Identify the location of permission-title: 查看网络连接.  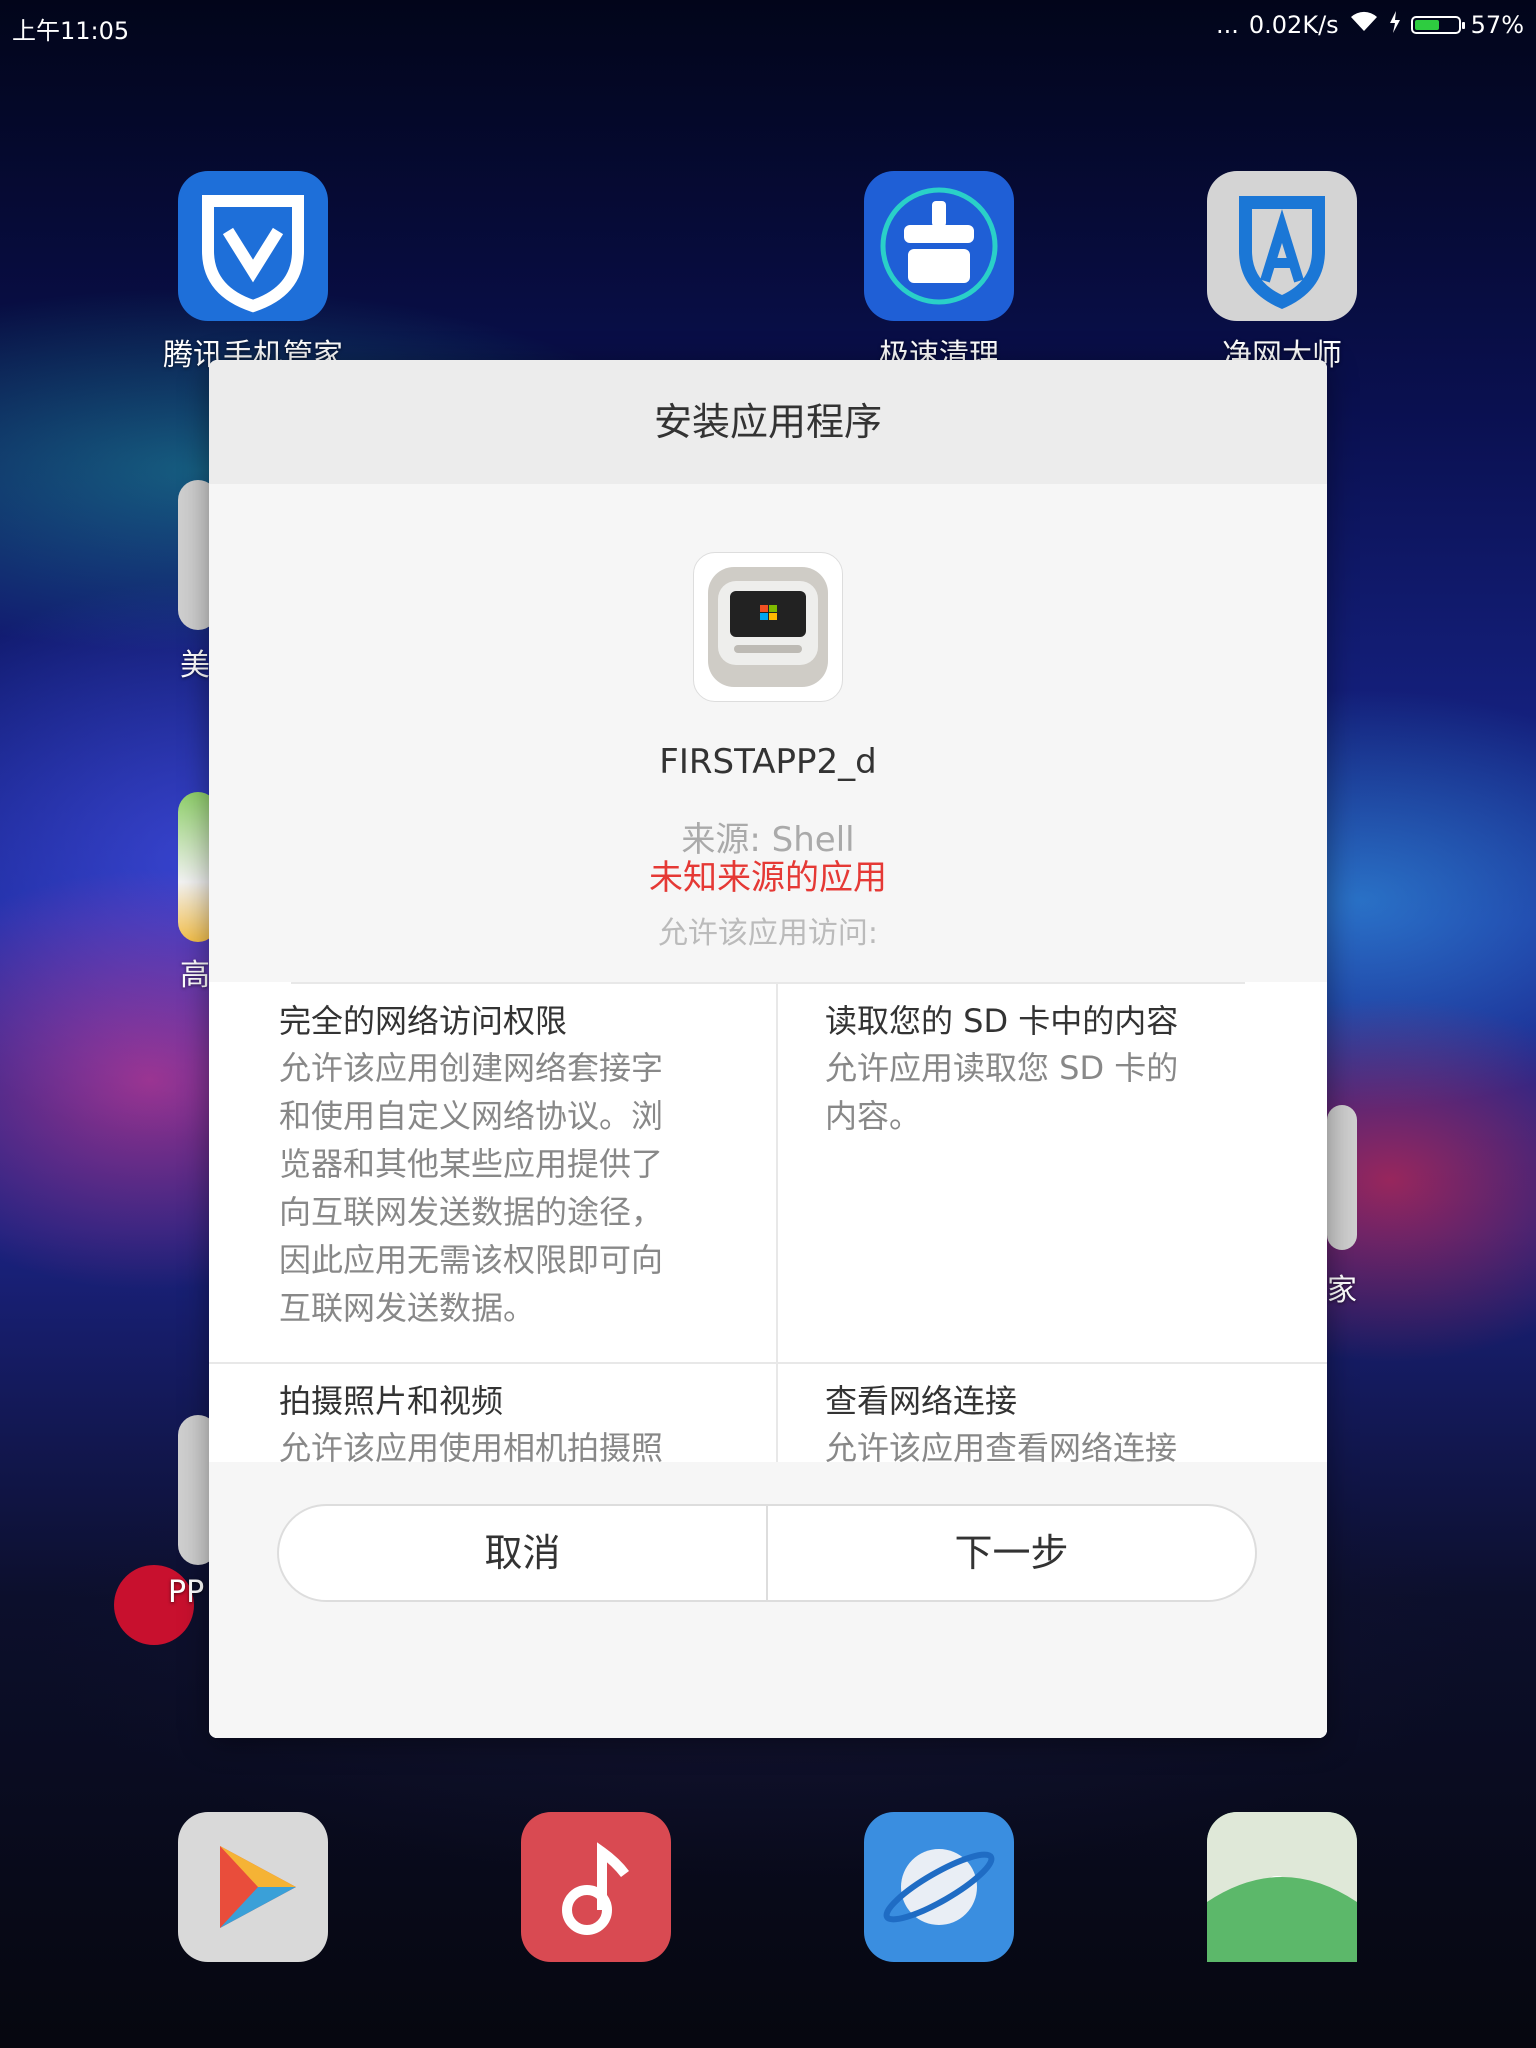
(921, 1401).